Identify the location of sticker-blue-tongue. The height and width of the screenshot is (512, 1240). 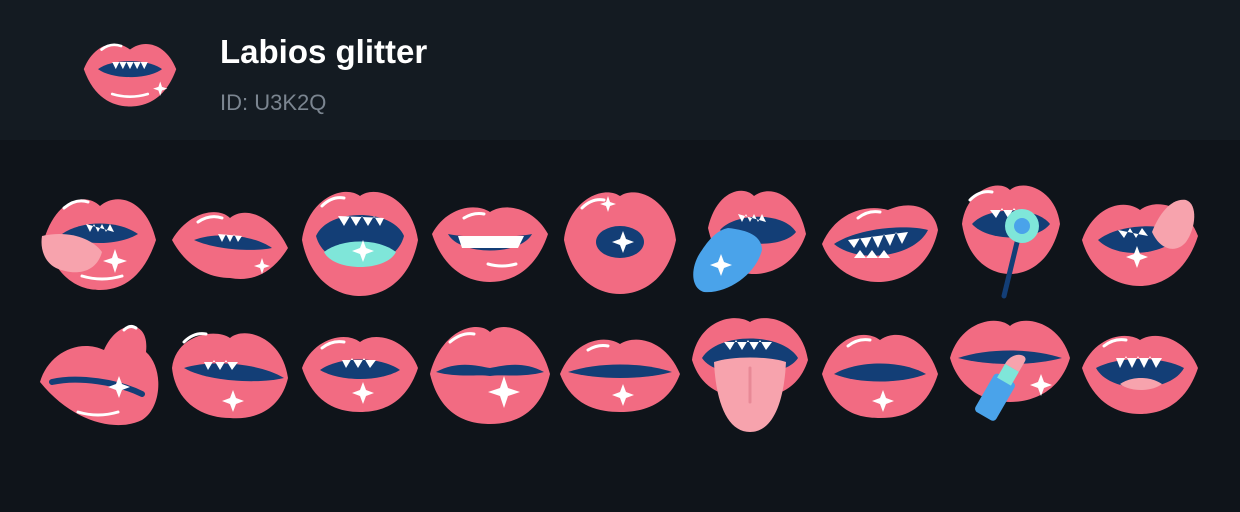
(750, 240).